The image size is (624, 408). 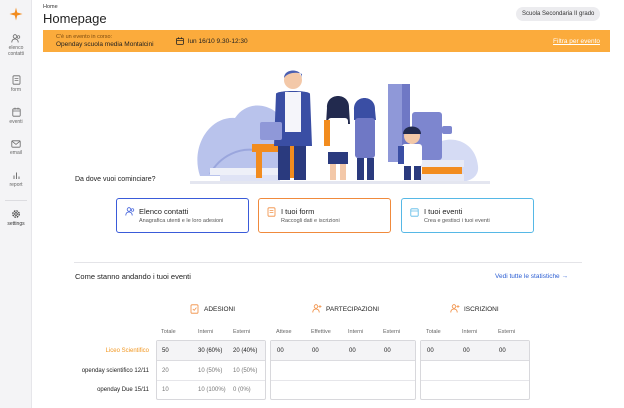 I want to click on group-title: ADESIONI, so click(x=220, y=309).